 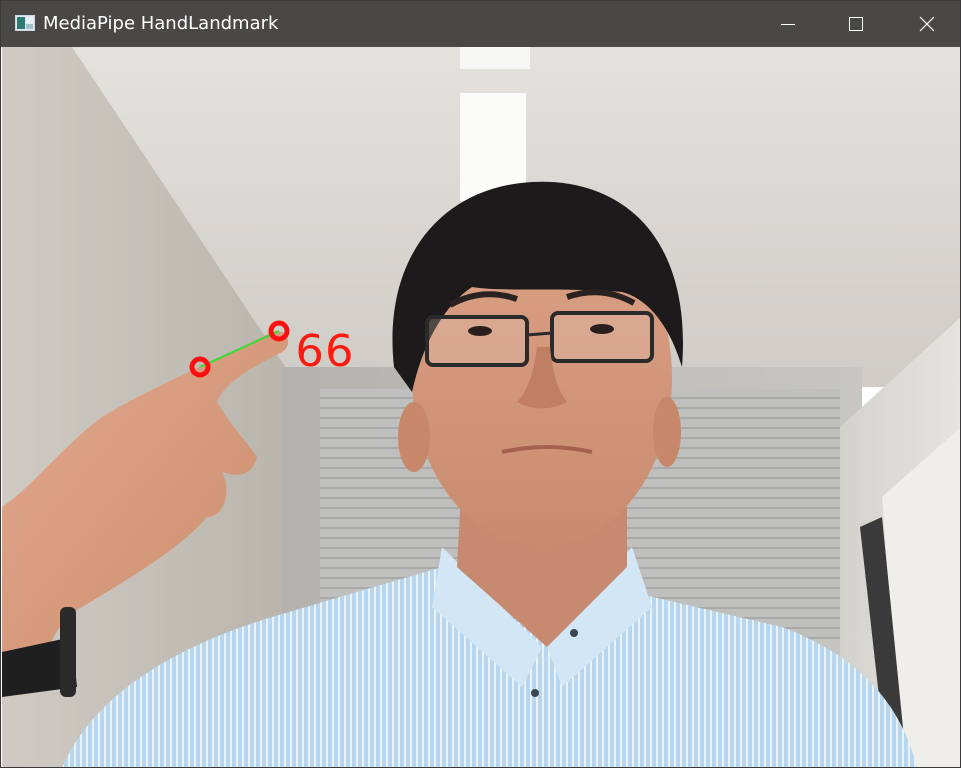 I want to click on window-title: MediaPipe HandLandmark, so click(x=161, y=23).